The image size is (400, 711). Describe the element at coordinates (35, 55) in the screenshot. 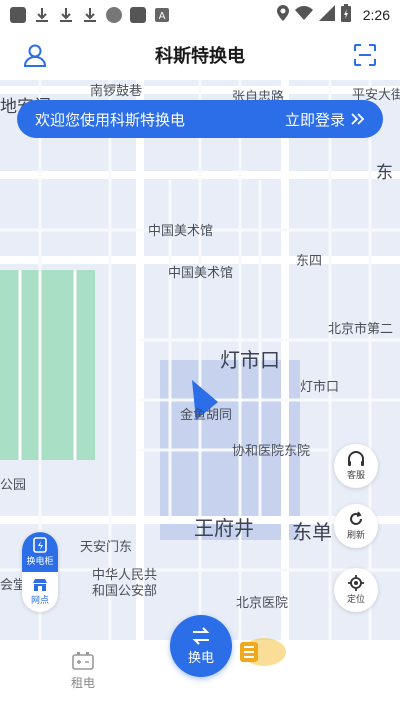

I see `profile-icon` at that location.